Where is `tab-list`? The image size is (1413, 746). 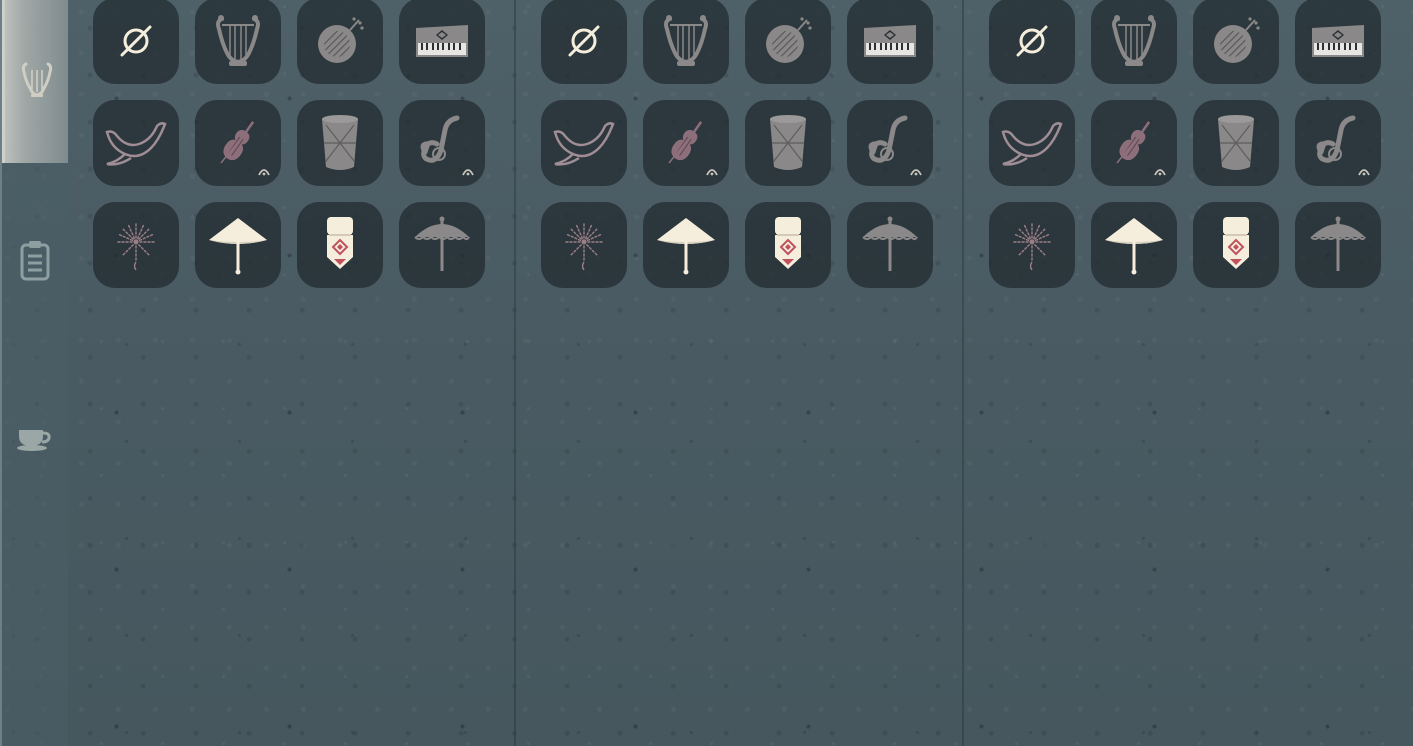 tab-list is located at coordinates (35, 262).